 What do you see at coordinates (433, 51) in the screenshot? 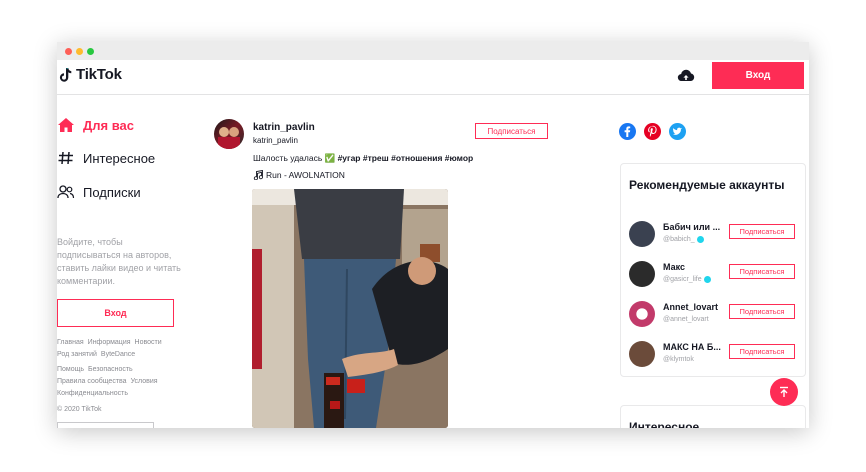
I see `title-bar` at bounding box center [433, 51].